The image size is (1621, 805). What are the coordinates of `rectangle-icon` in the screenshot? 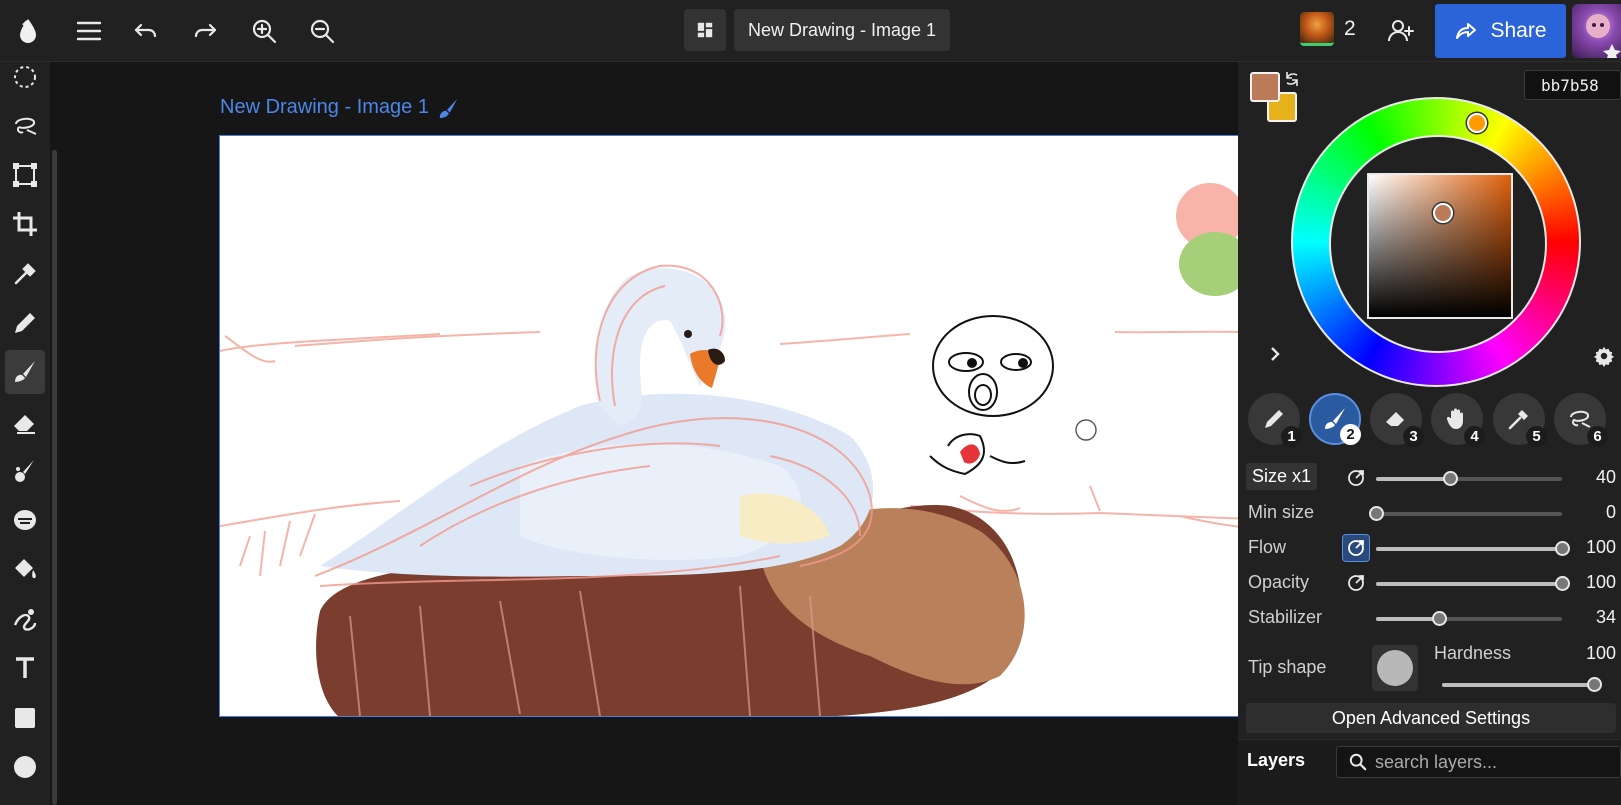 It's located at (25, 718).